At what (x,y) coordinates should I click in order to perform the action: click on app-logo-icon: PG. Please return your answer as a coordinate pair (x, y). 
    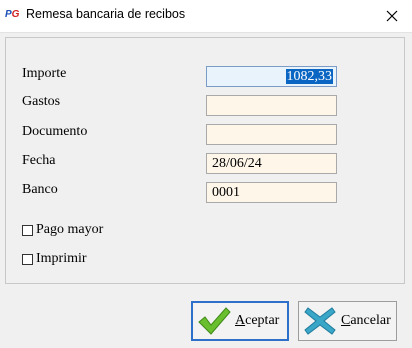
    Looking at the image, I should click on (12, 14).